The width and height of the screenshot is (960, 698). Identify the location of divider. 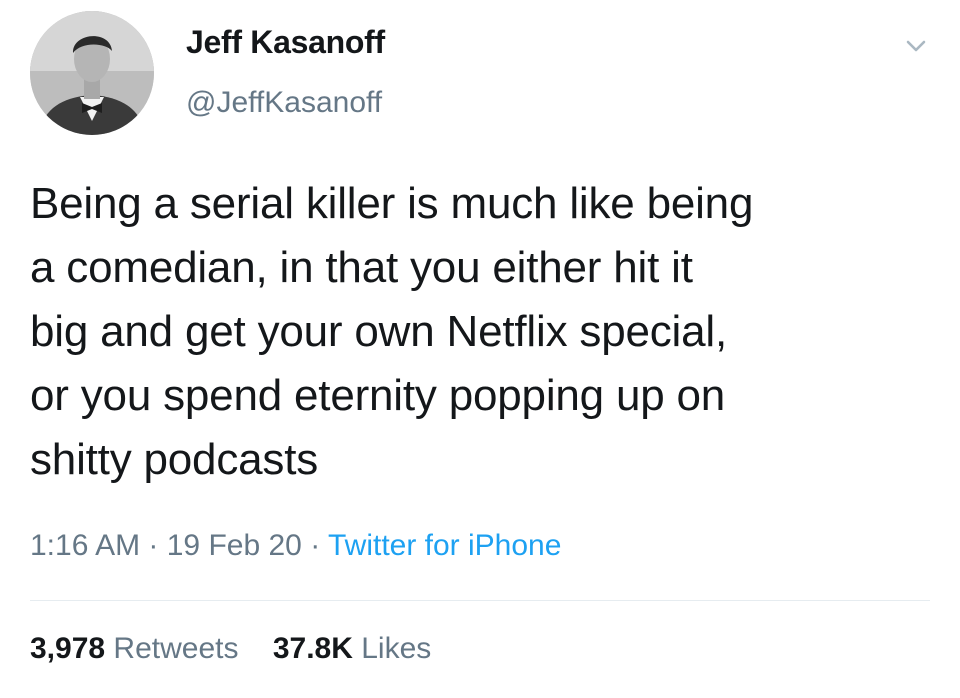
(480, 600).